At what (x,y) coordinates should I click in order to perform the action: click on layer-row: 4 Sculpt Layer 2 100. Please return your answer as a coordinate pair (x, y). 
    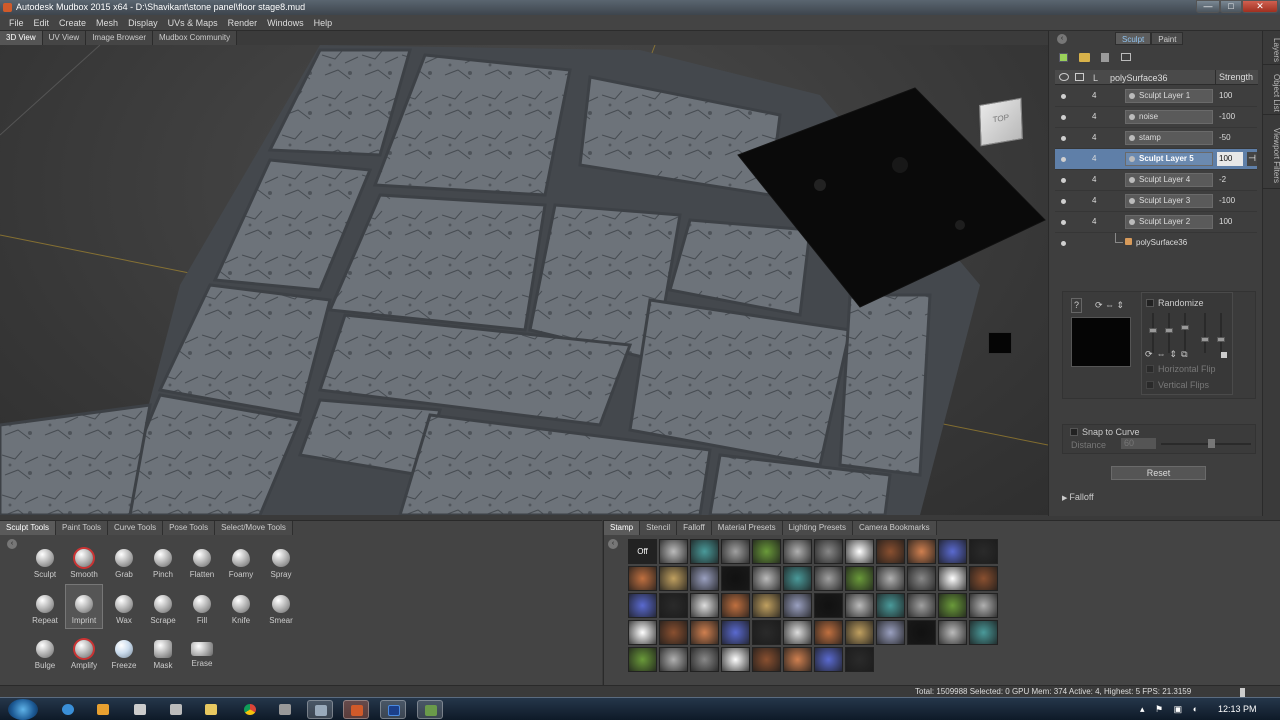
    Looking at the image, I should click on (1156, 222).